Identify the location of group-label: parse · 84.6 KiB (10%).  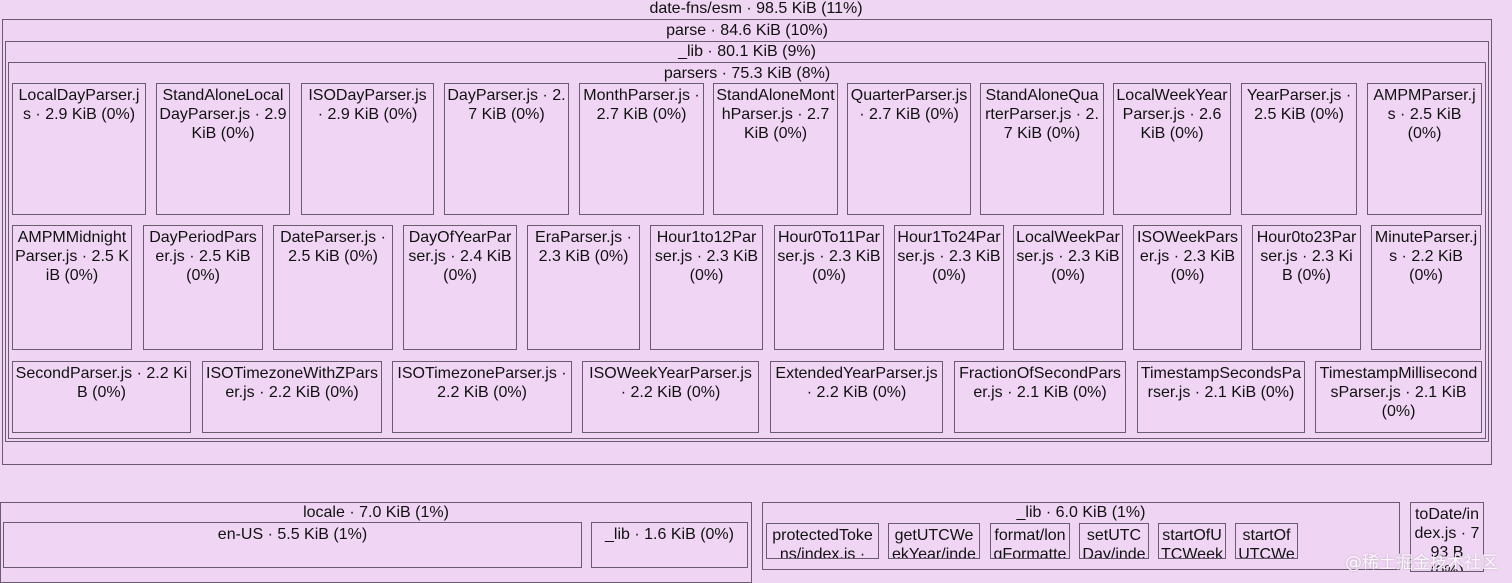
(747, 30).